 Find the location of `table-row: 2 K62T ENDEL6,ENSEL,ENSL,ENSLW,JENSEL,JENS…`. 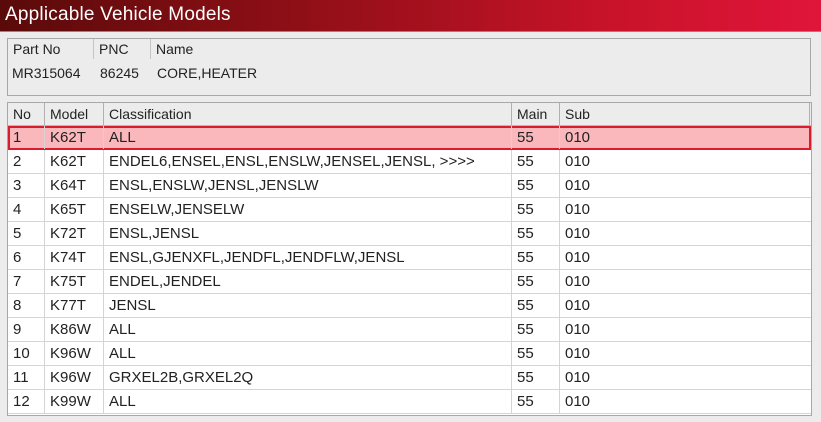

table-row: 2 K62T ENDEL6,ENSEL,ENSL,ENSLW,JENSEL,JENS… is located at coordinates (409, 162).